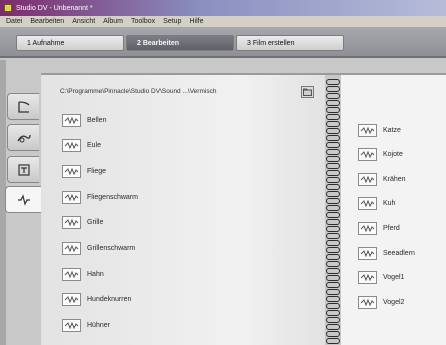  What do you see at coordinates (399, 253) in the screenshot?
I see `sound-effect-label: Seeadlern` at bounding box center [399, 253].